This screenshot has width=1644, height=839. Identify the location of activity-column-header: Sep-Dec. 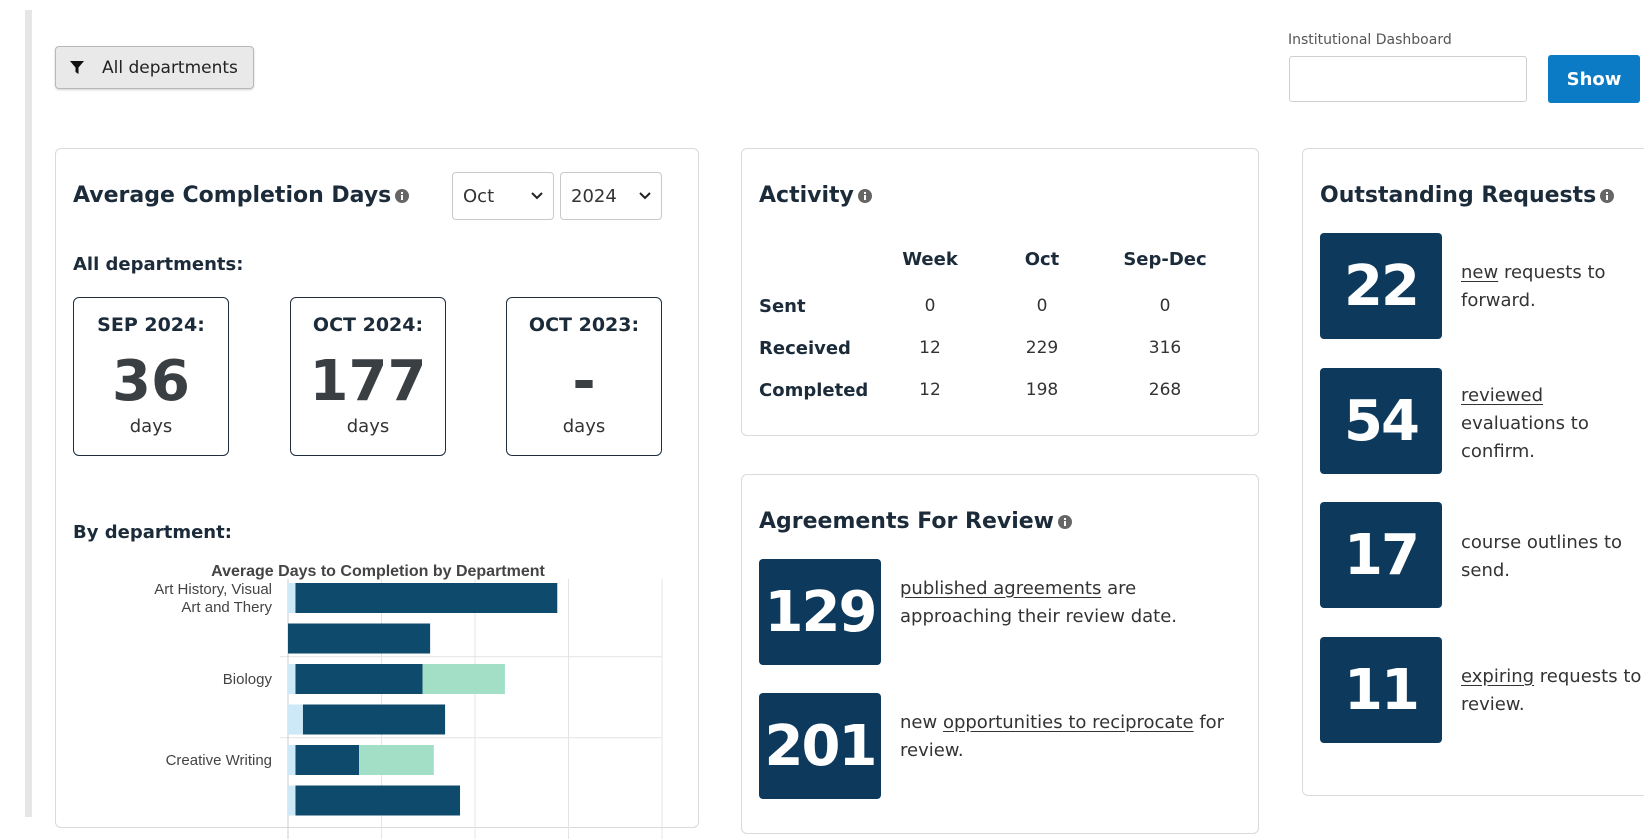
(1165, 259).